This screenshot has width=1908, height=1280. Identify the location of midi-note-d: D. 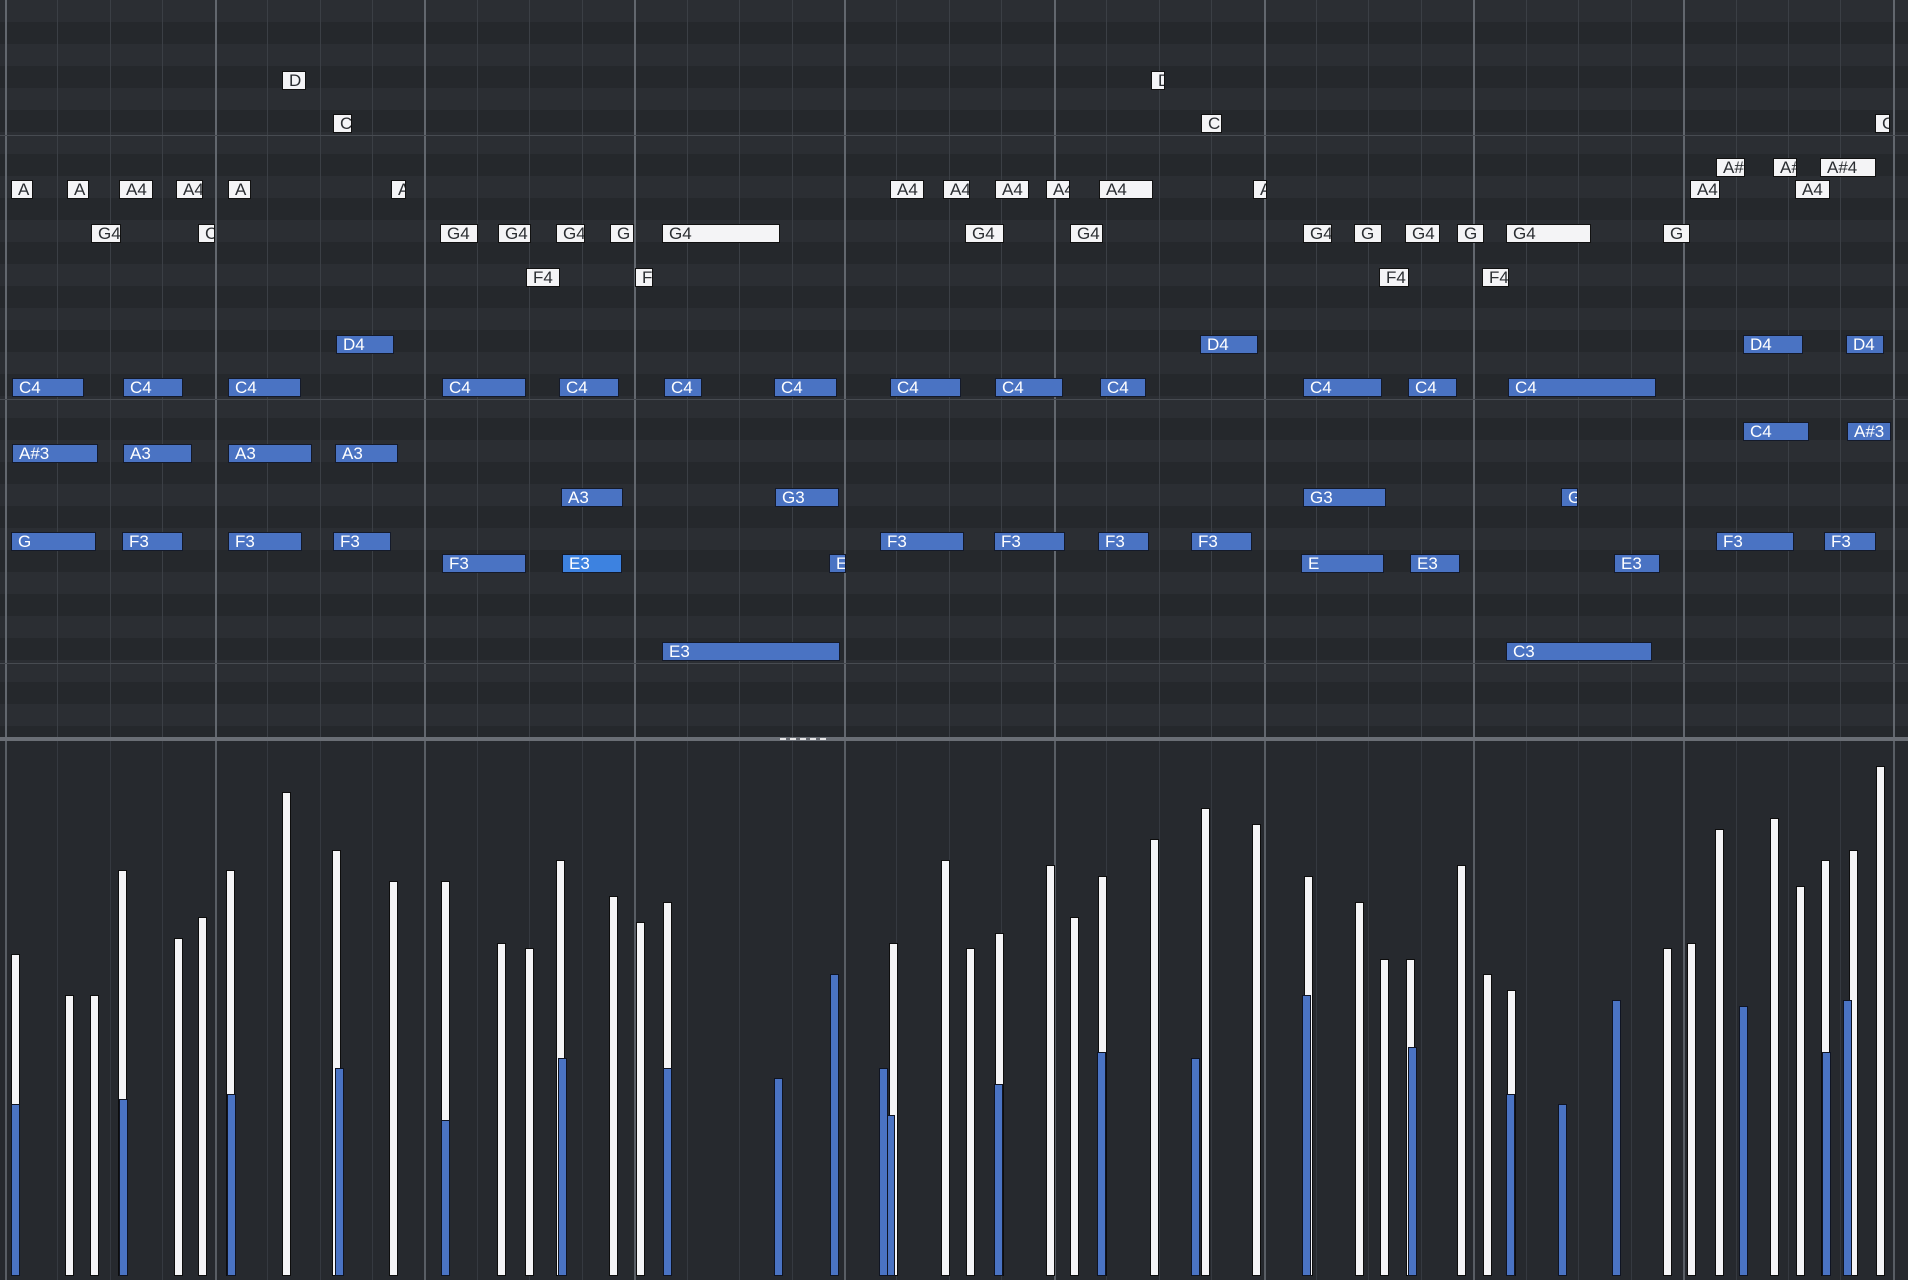
(1158, 80).